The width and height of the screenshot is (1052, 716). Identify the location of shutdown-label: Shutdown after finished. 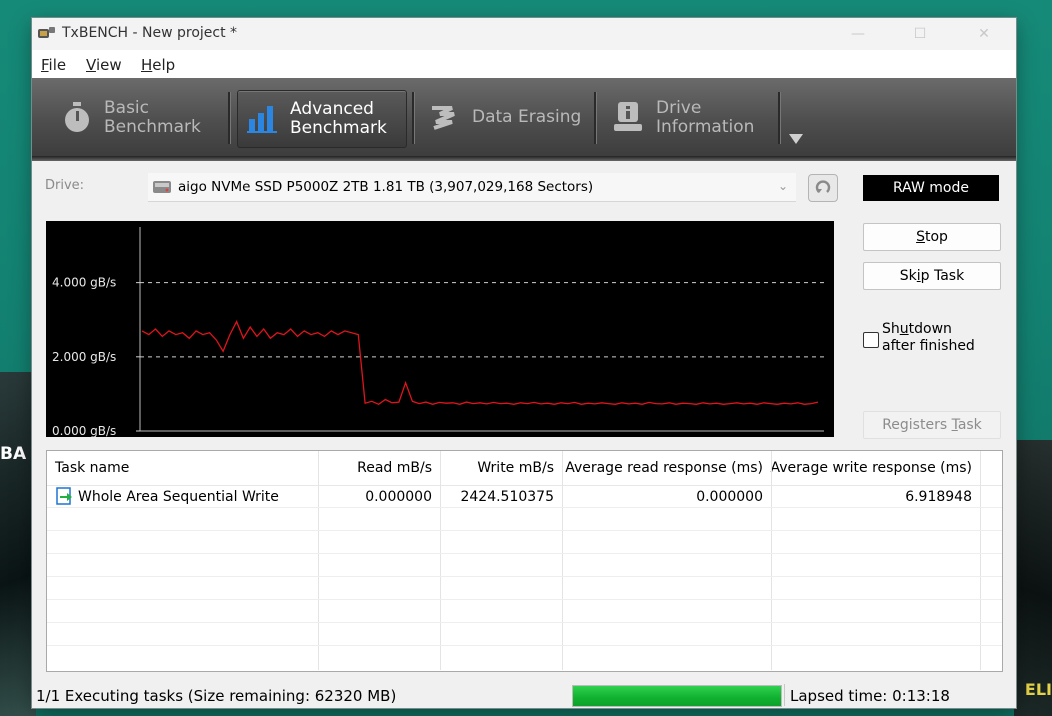
(928, 338).